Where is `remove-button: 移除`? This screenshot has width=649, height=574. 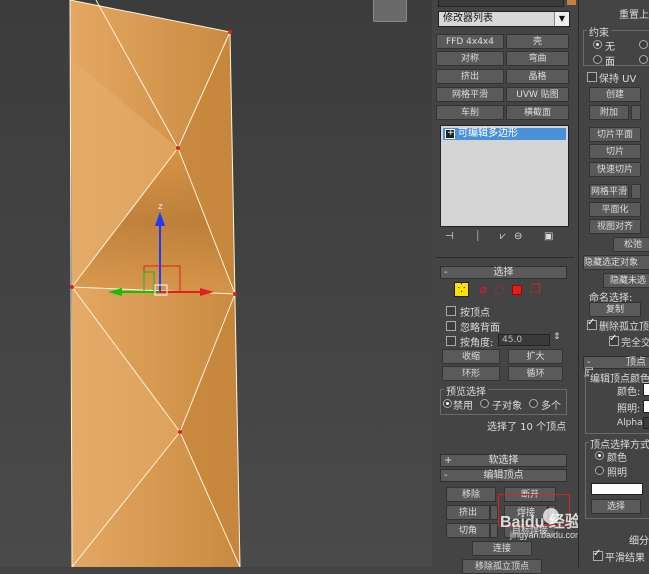
remove-button: 移除 is located at coordinates (471, 494).